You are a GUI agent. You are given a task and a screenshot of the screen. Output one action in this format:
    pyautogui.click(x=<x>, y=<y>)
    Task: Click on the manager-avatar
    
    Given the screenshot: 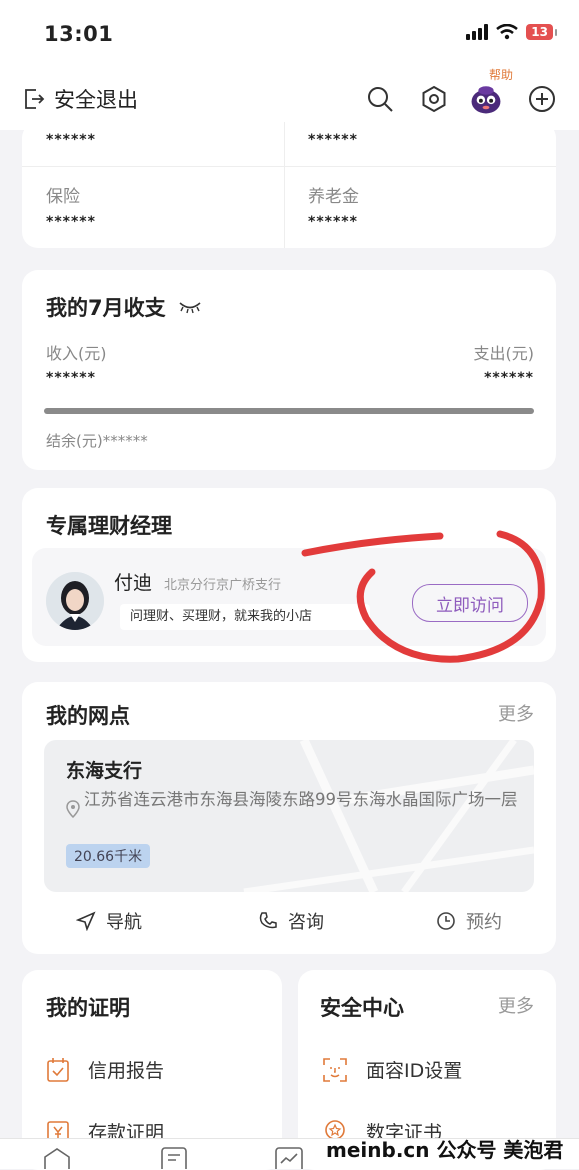 What is the action you would take?
    pyautogui.click(x=75, y=601)
    